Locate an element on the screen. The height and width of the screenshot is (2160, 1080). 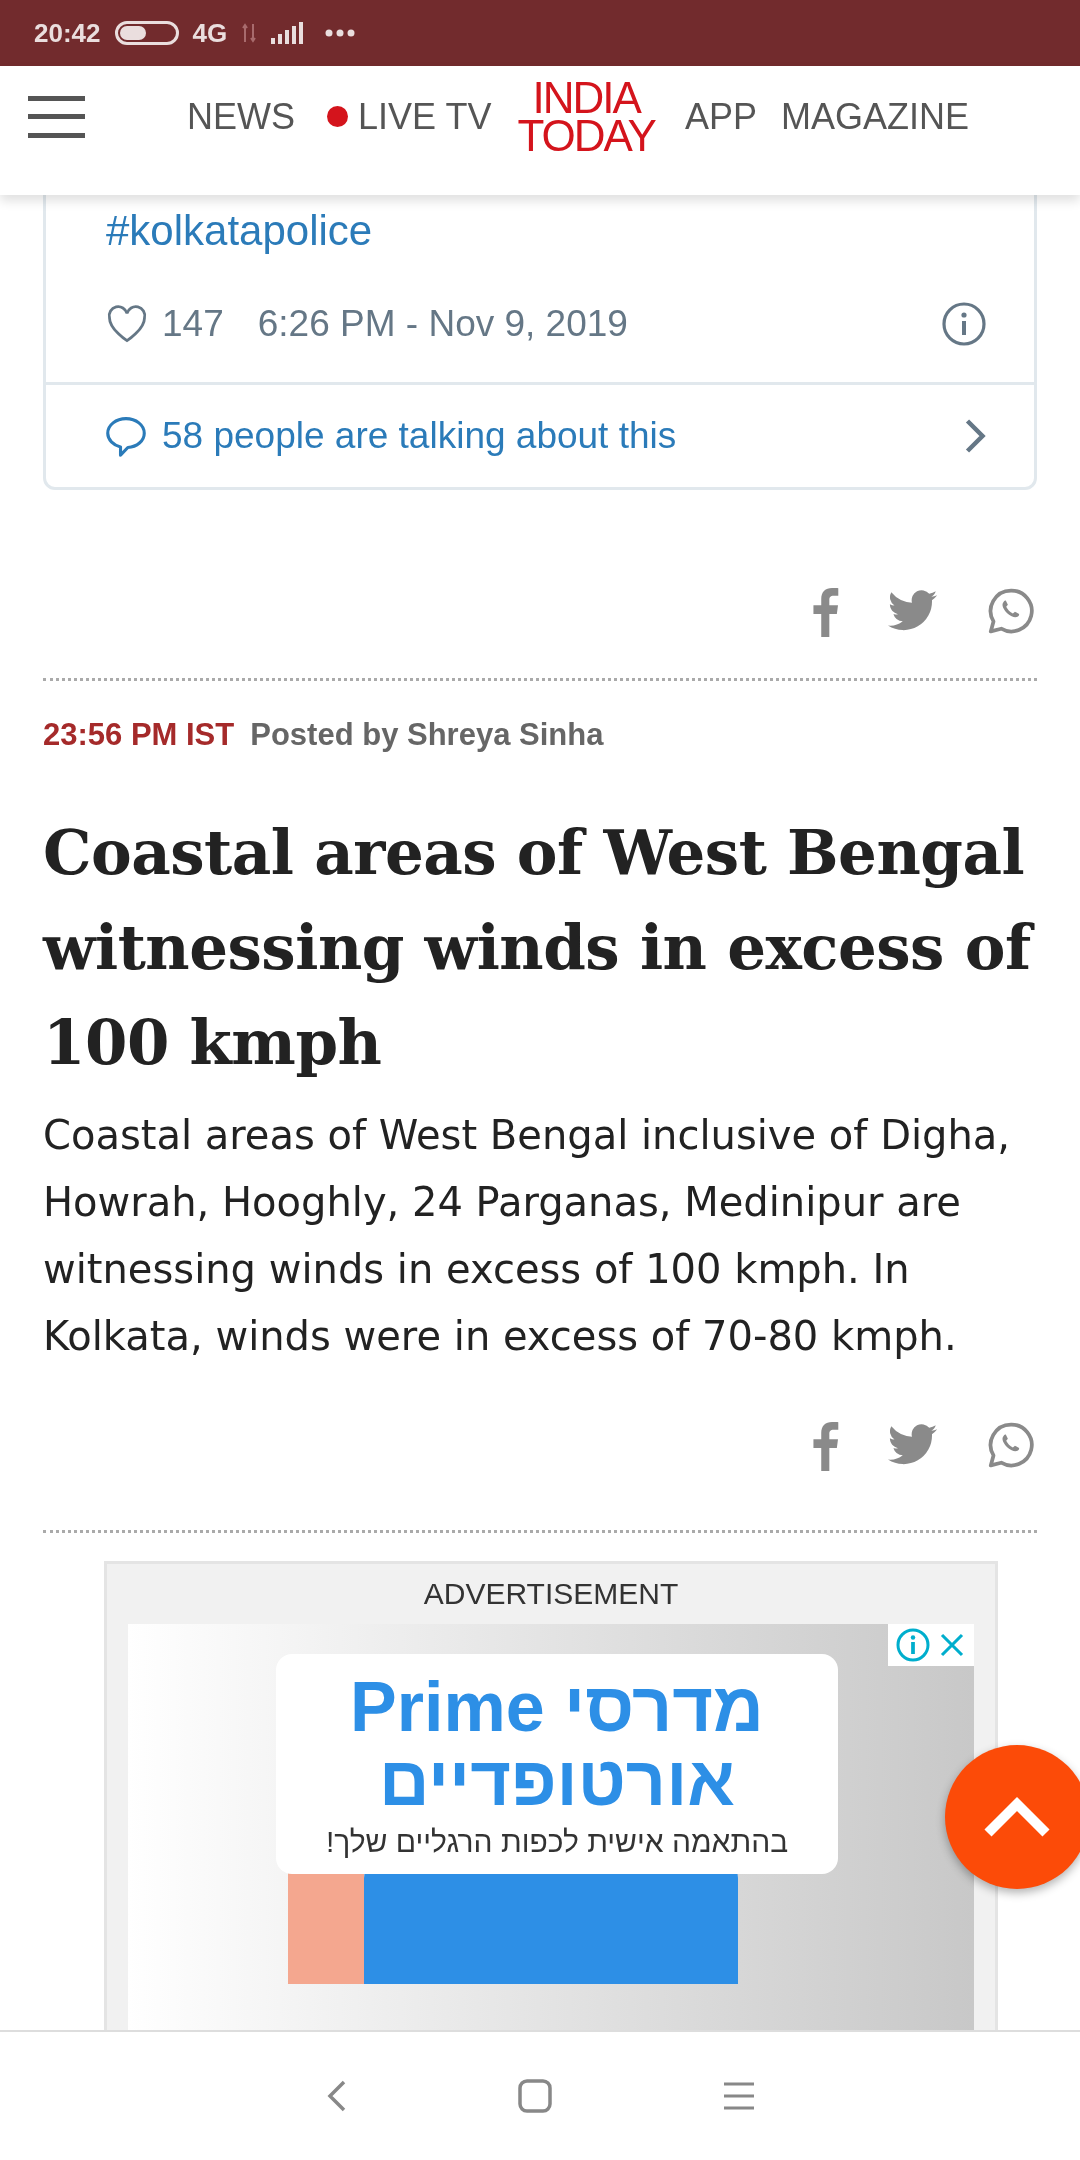
heart-icon is located at coordinates (127, 324).